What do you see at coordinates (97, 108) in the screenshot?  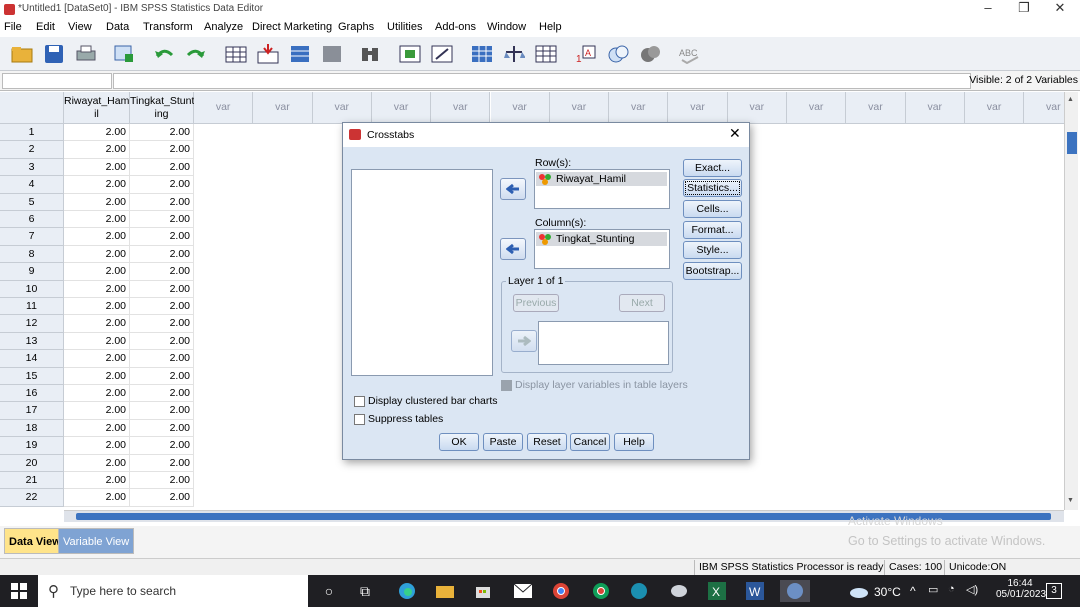 I see `column-header-riwayat-hamil: Riwayat_Ham il` at bounding box center [97, 108].